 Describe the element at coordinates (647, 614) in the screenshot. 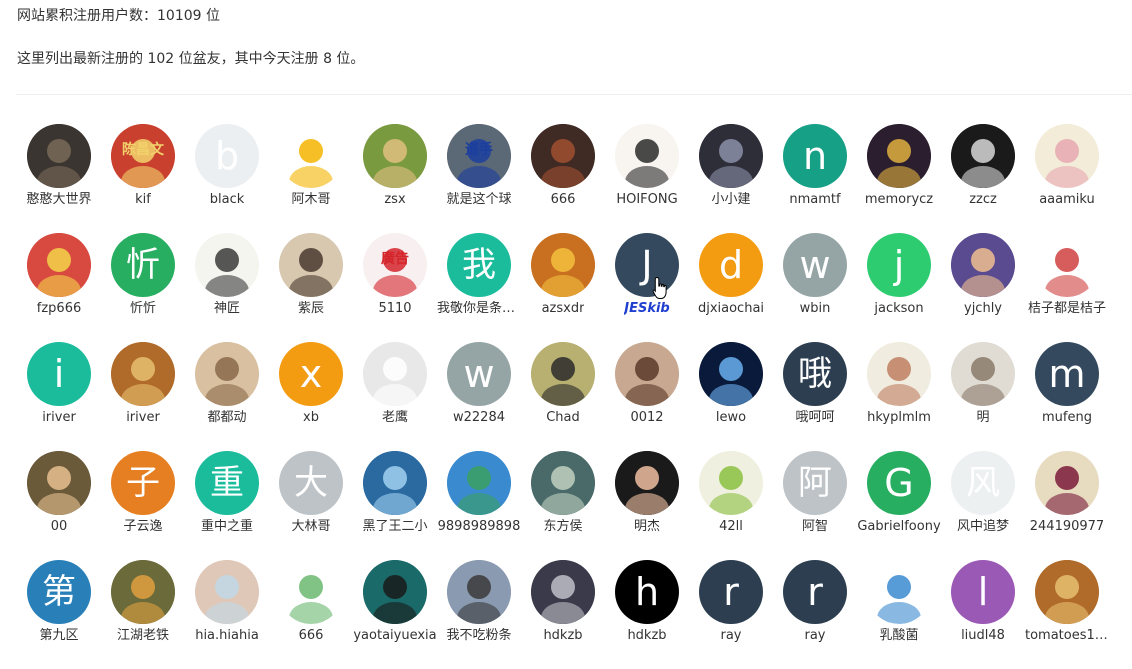

I see `user-card: h hdkzb` at that location.